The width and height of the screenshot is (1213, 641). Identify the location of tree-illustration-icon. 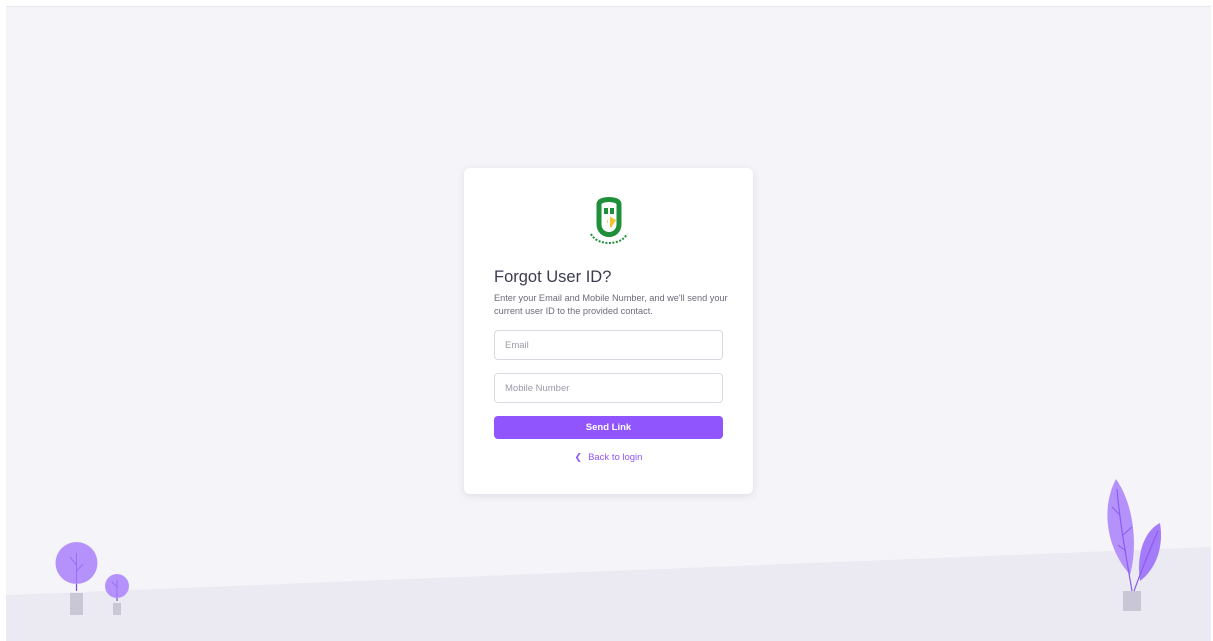
(92, 578).